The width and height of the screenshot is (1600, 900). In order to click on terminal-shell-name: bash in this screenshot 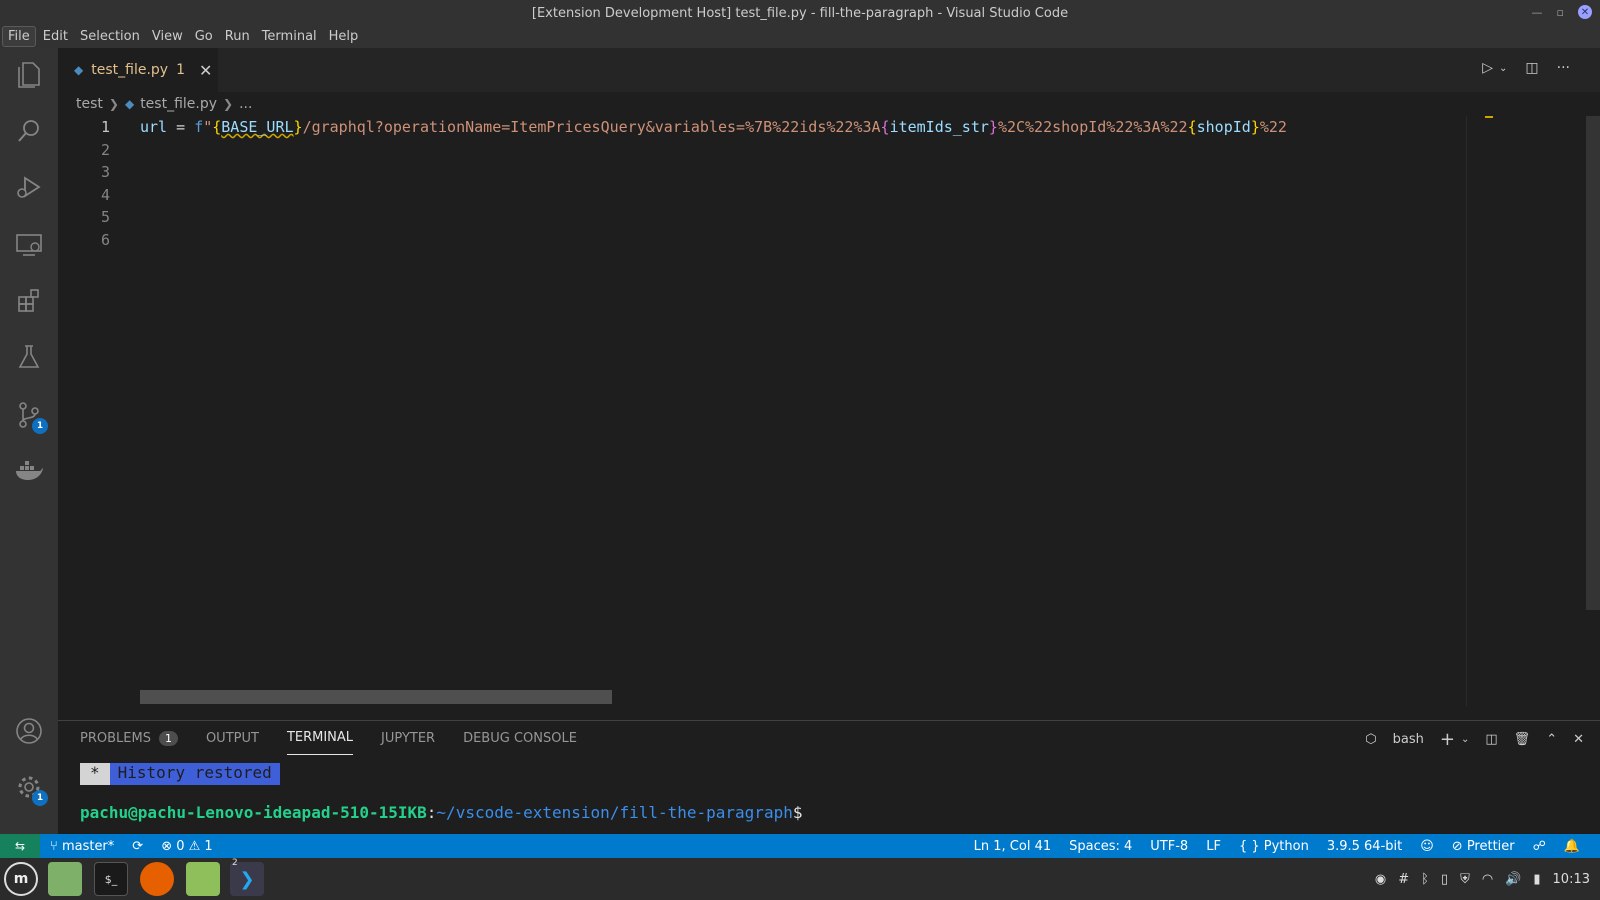, I will do `click(1408, 739)`.